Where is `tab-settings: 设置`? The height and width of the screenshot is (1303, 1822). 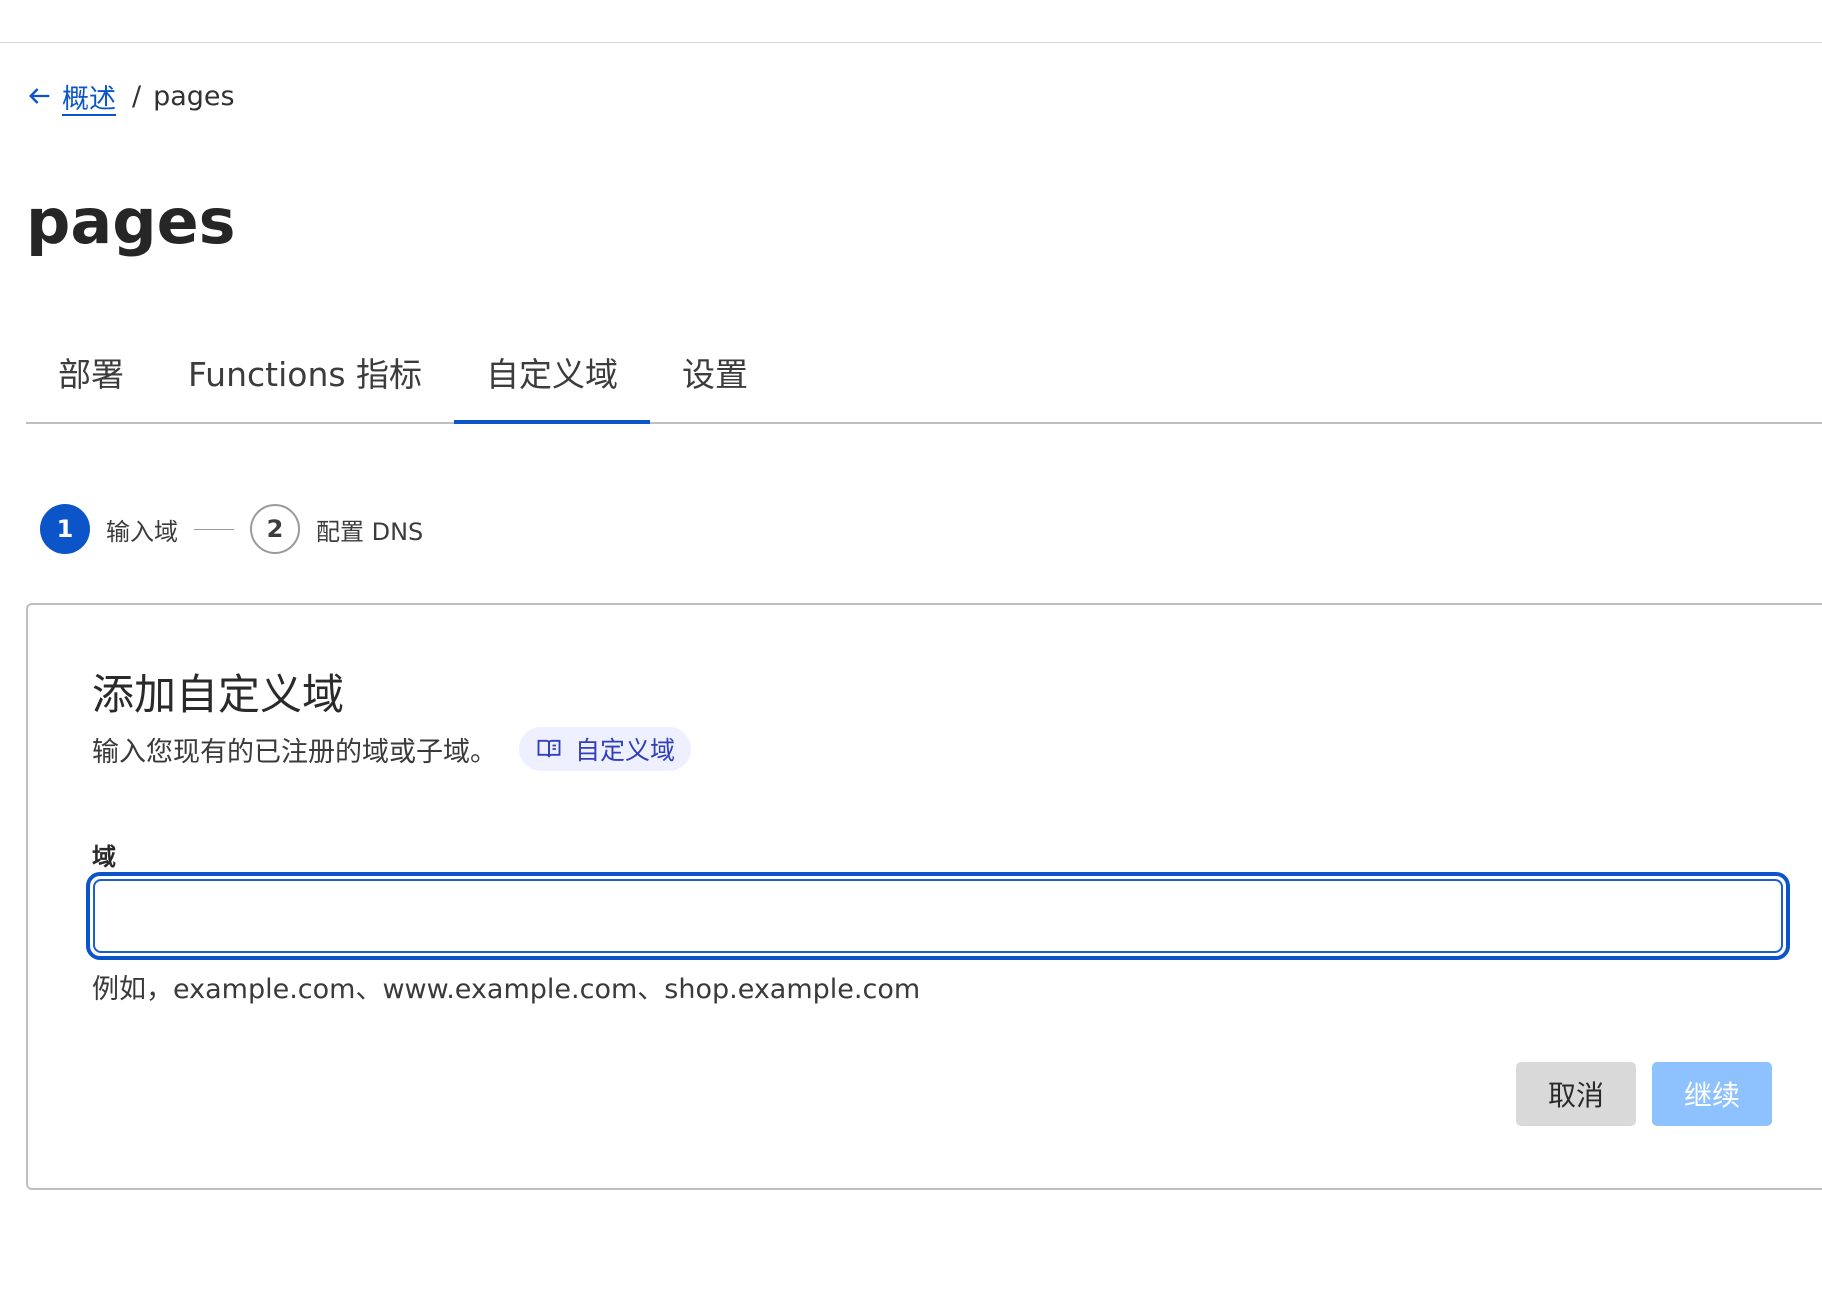 tab-settings: 设置 is located at coordinates (715, 381).